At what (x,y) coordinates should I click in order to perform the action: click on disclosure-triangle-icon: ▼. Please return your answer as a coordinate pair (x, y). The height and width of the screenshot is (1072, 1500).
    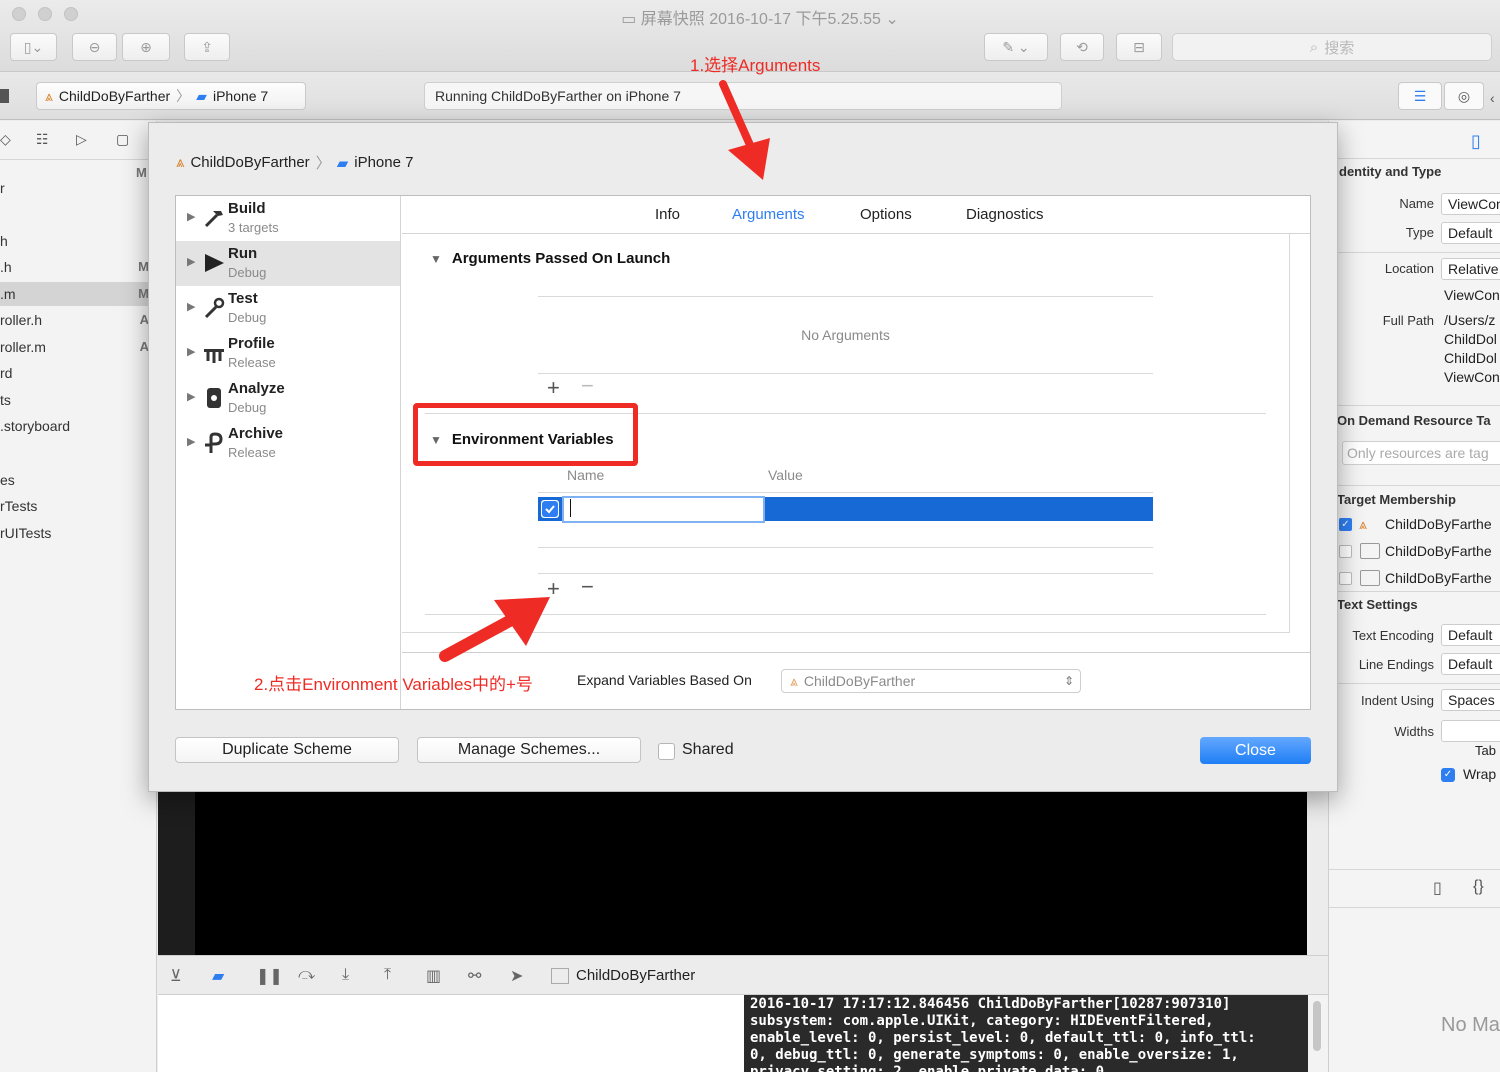
    Looking at the image, I should click on (436, 259).